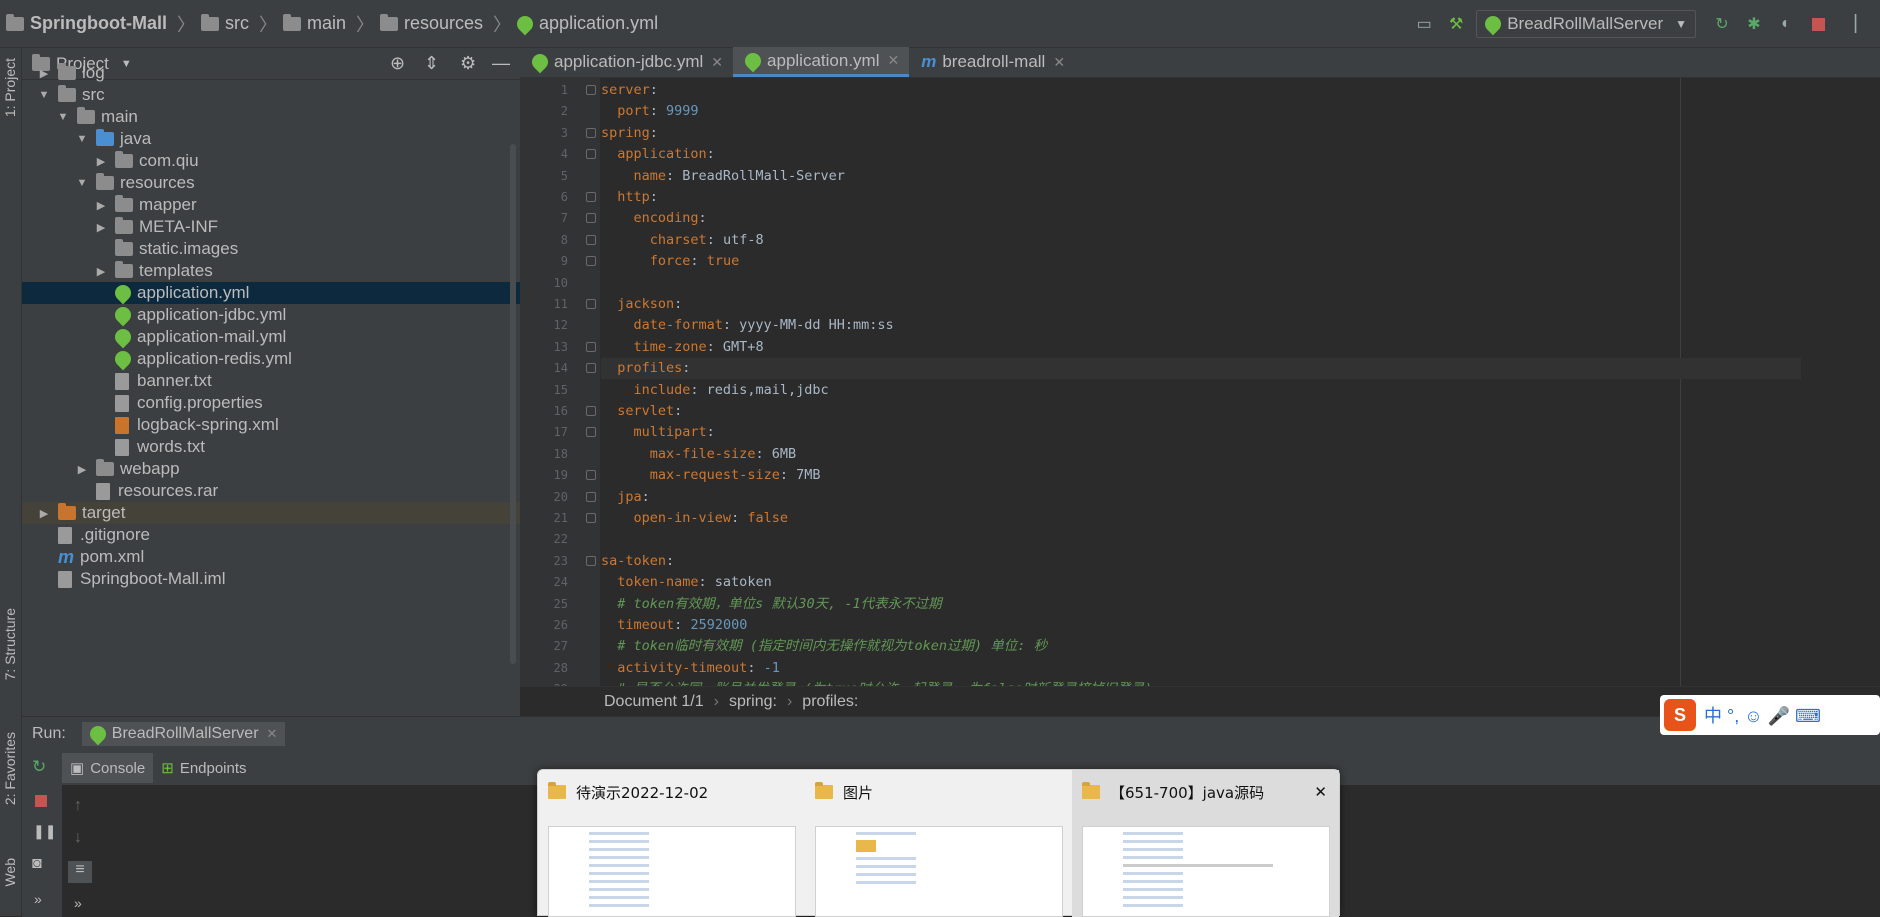 The height and width of the screenshot is (917, 1880). What do you see at coordinates (1205, 843) in the screenshot?
I see `preview-window-3: 【651-700】java源码 ✕` at bounding box center [1205, 843].